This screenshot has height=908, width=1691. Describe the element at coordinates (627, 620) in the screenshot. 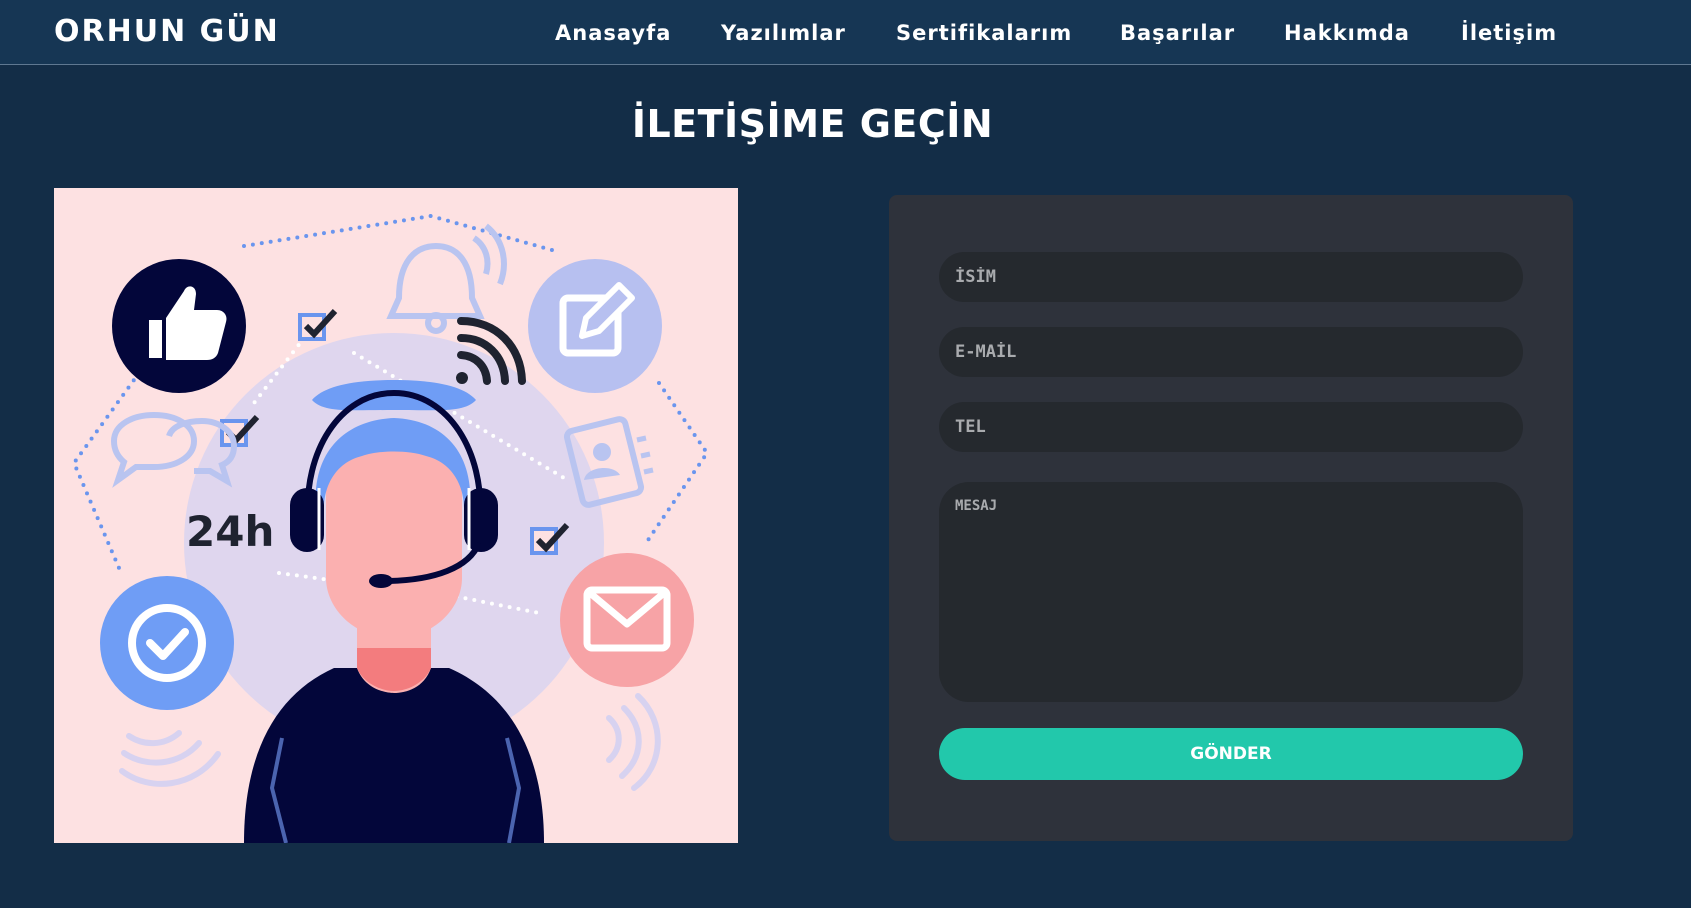

I see `mail-icon` at that location.